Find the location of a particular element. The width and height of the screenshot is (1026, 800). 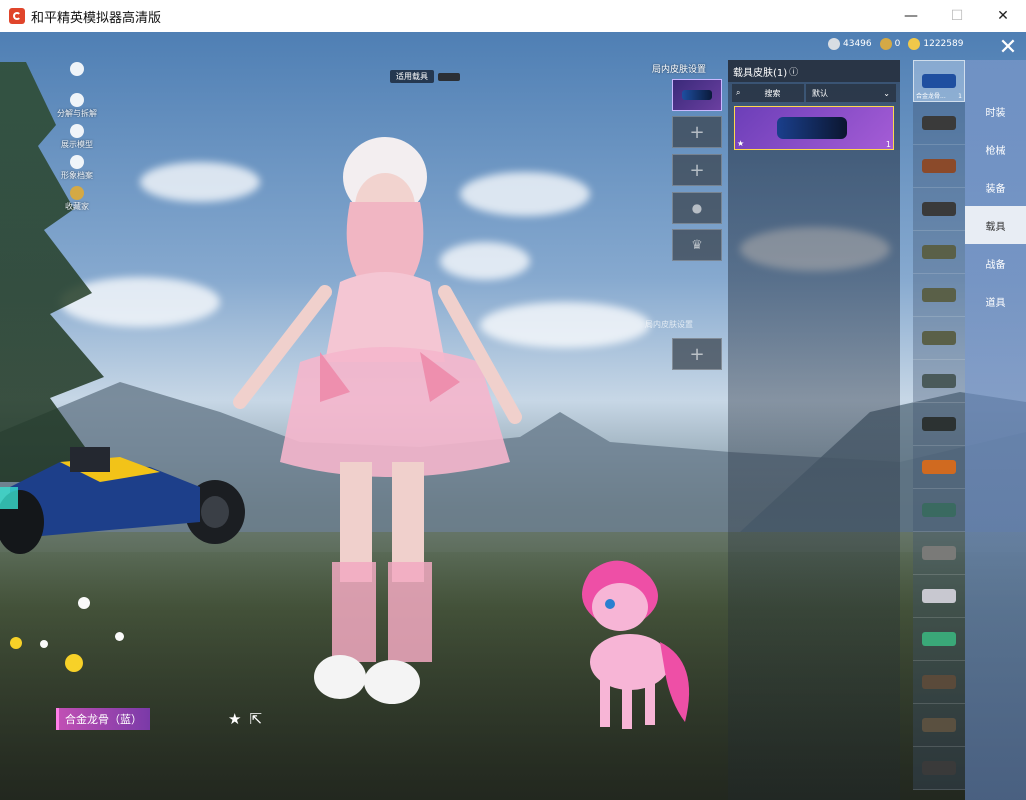

app-logo-icon is located at coordinates (17, 16).